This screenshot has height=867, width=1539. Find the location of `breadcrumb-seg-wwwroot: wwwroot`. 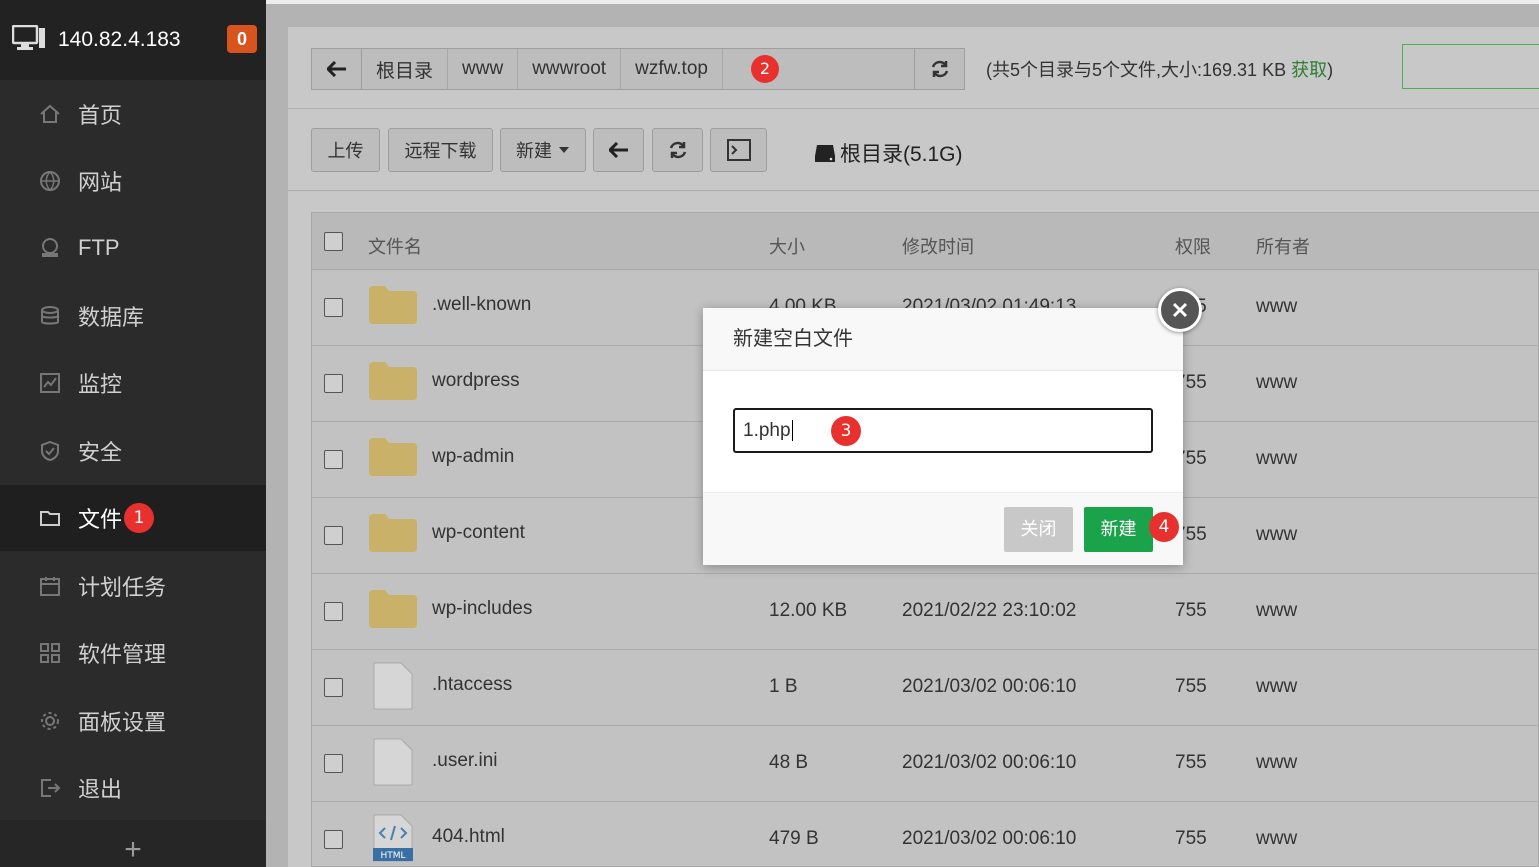

breadcrumb-seg-wwwroot: wwwroot is located at coordinates (570, 69).